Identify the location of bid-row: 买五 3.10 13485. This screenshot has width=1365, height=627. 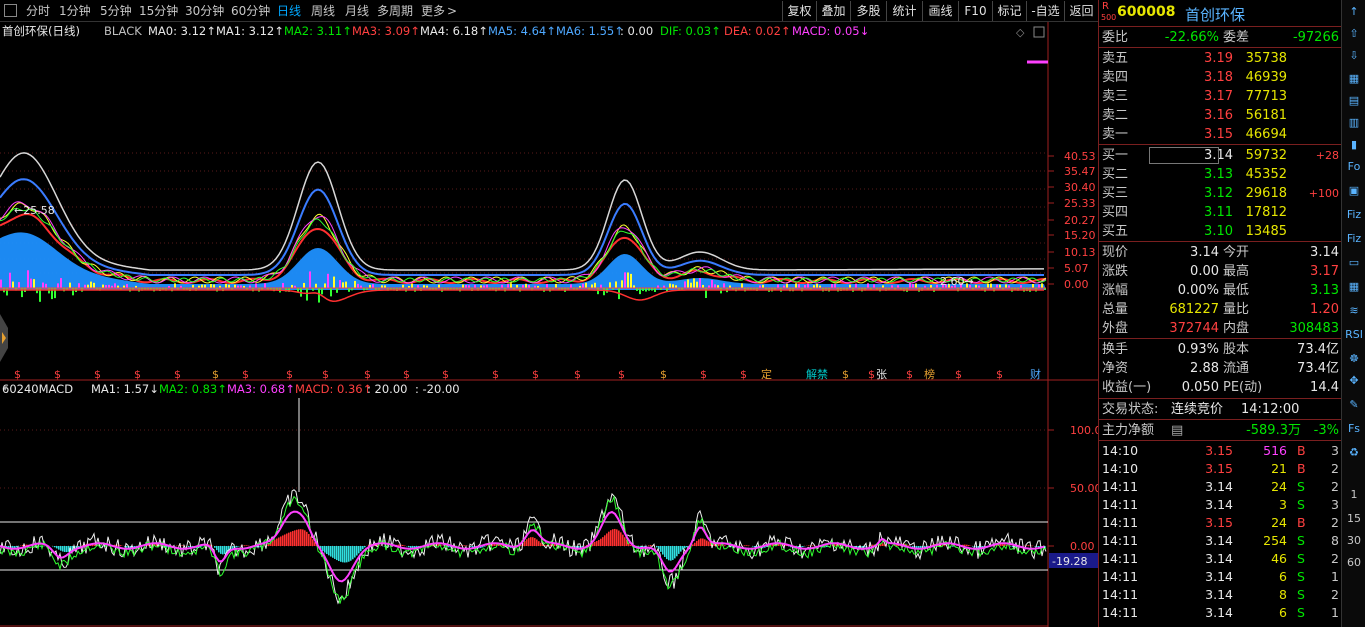
(1220, 231).